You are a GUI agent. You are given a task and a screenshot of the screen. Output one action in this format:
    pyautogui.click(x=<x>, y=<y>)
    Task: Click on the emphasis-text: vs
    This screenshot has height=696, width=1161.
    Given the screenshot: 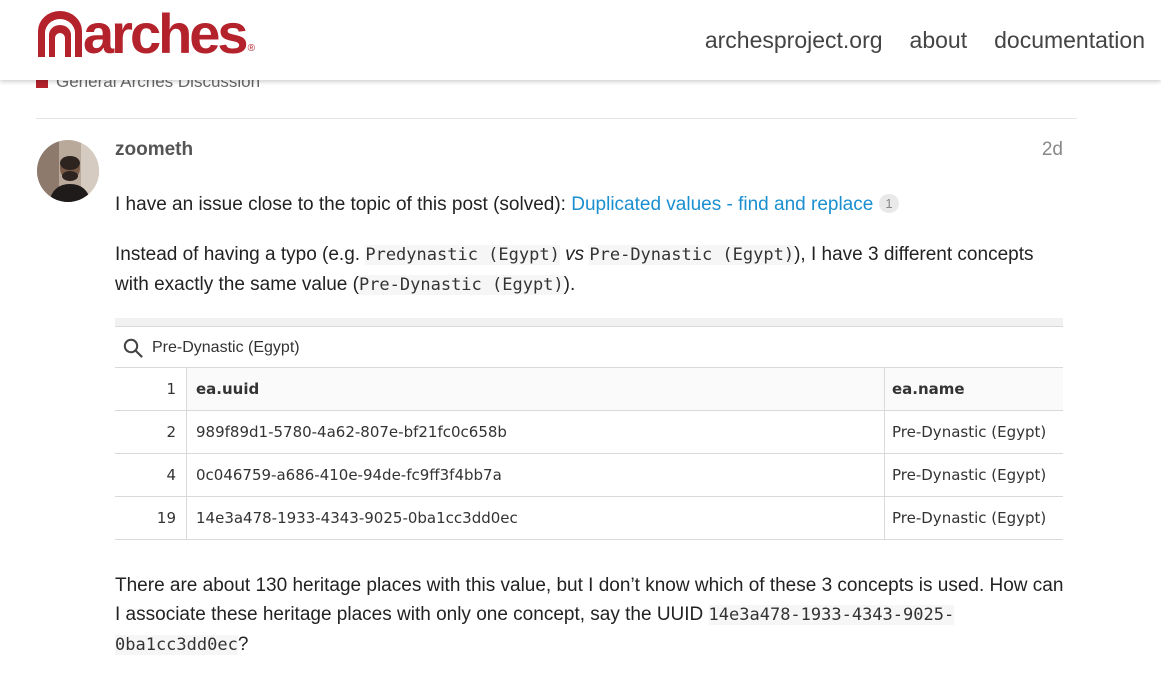 What is the action you would take?
    pyautogui.click(x=575, y=254)
    